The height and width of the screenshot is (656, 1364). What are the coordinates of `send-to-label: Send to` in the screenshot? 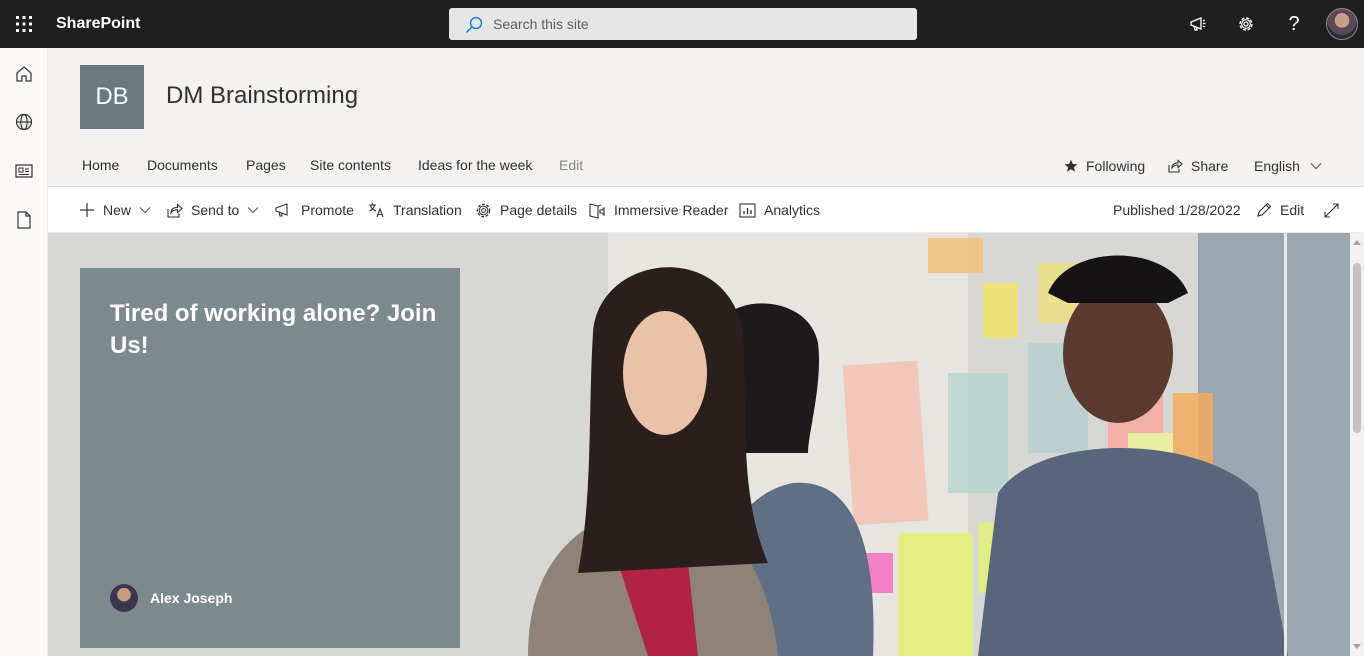 It's located at (215, 210).